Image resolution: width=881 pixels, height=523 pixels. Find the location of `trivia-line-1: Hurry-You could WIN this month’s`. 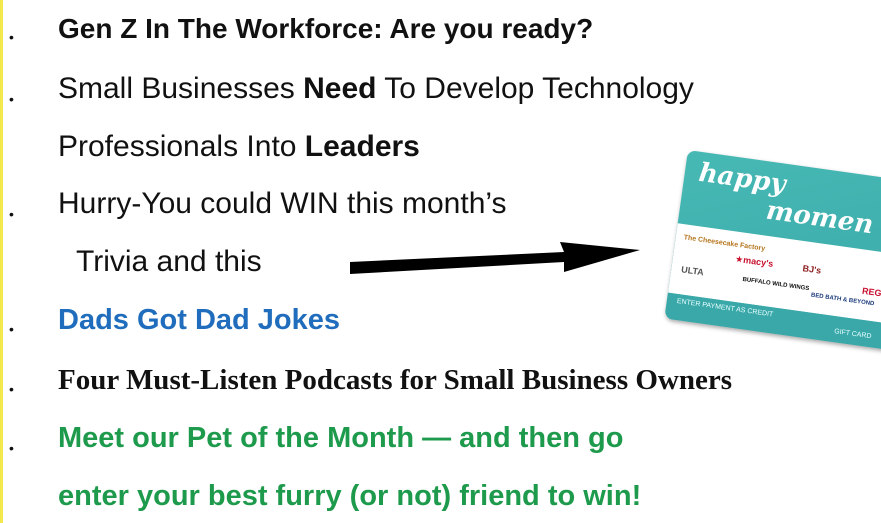

trivia-line-1: Hurry-You could WIN this month’s is located at coordinates (282, 204).